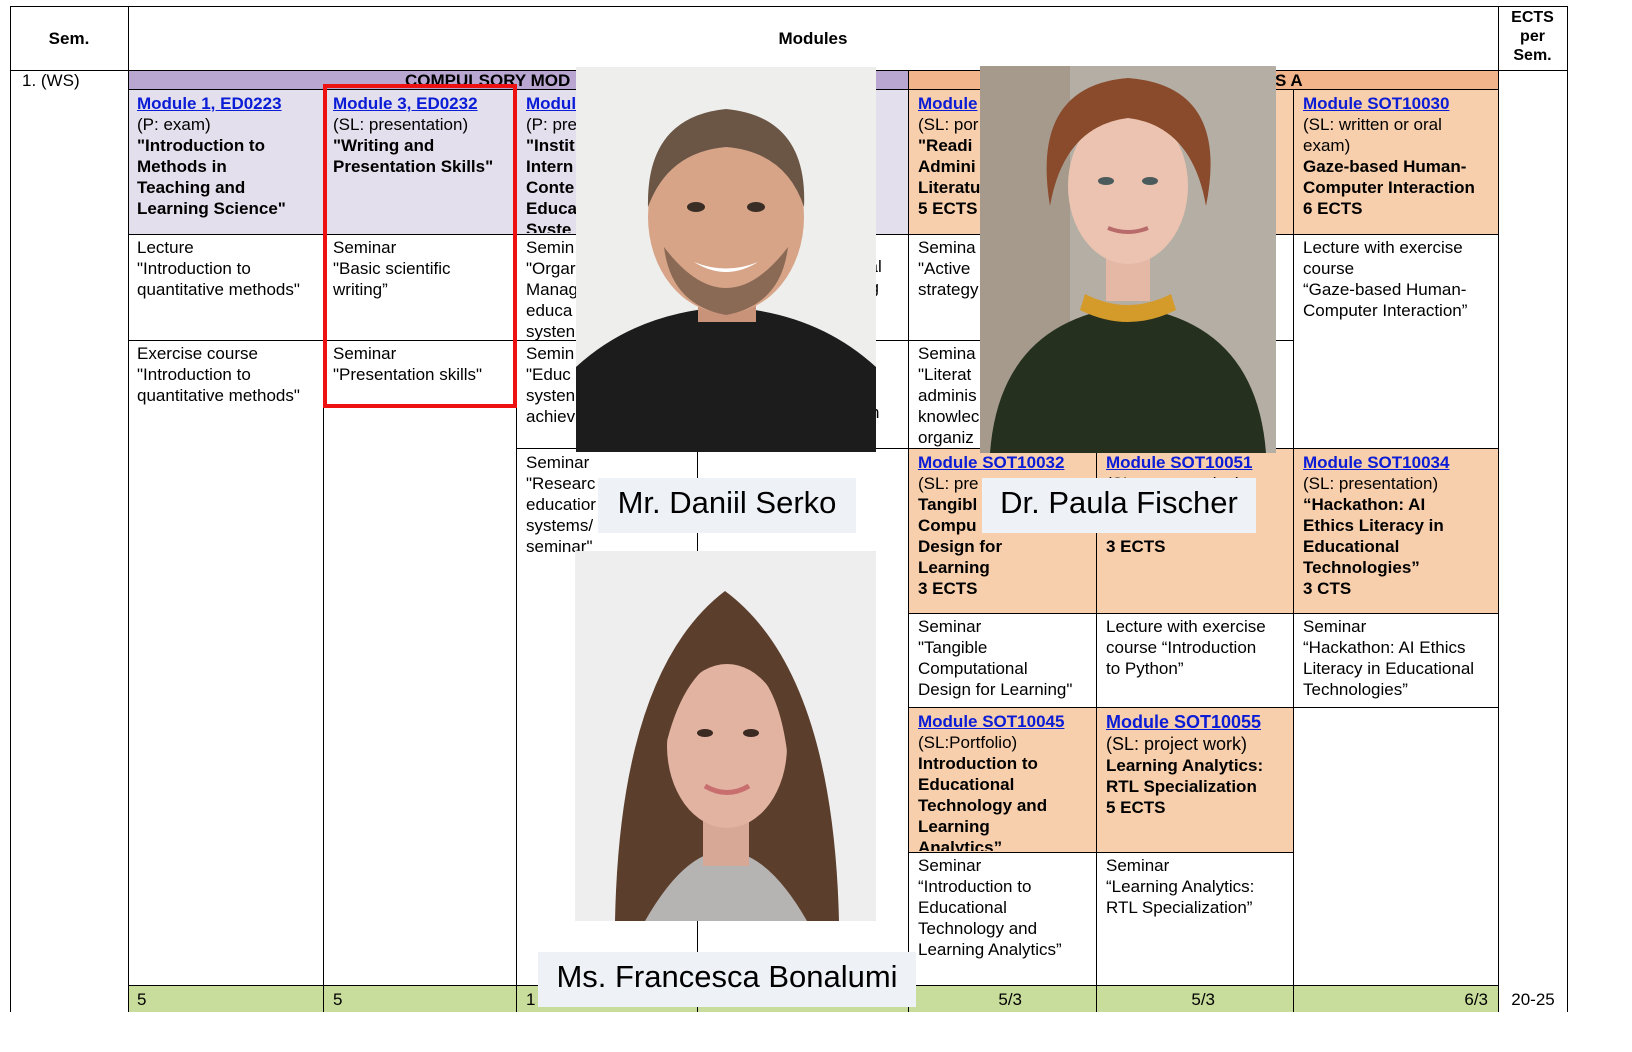 The width and height of the screenshot is (1632, 1052). What do you see at coordinates (1195, 722) in the screenshot?
I see `module-link-sot10055: Module SOT10055` at bounding box center [1195, 722].